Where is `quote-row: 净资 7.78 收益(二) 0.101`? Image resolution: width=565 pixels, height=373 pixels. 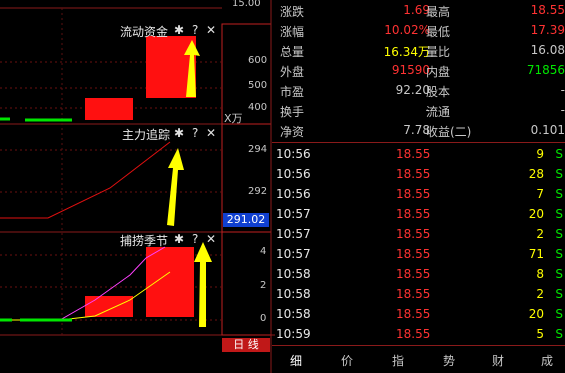
quote-row: 净资 7.78 收益(二) 0.101 is located at coordinates (420, 130).